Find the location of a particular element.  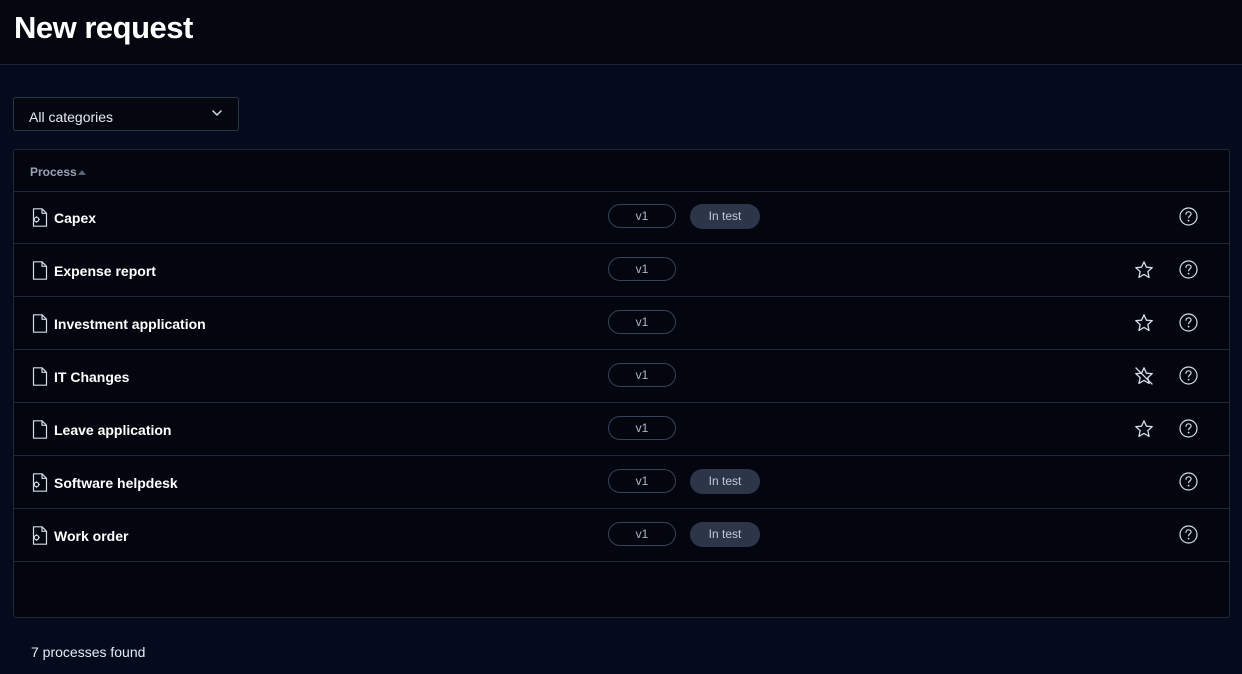

table-row: Expense report v1 is located at coordinates (621, 270).